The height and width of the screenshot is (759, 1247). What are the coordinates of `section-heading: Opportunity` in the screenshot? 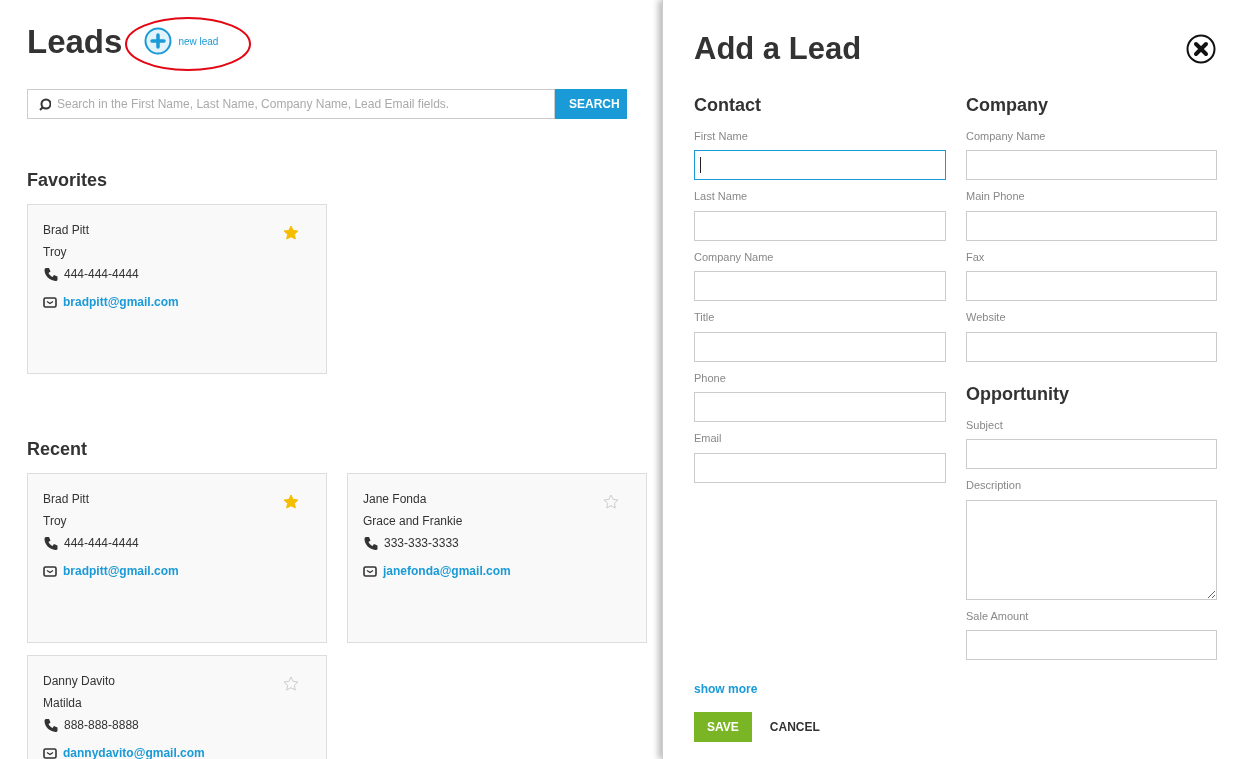 It's located at (1018, 394).